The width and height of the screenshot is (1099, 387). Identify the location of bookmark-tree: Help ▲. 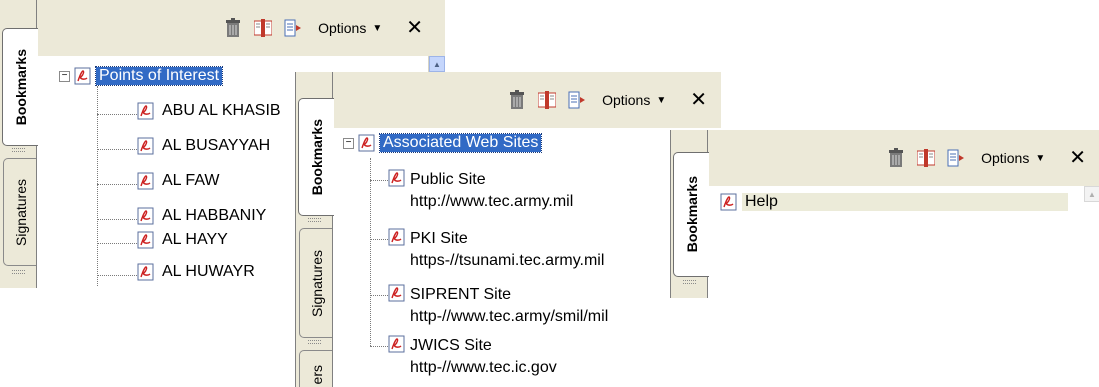
(903, 242).